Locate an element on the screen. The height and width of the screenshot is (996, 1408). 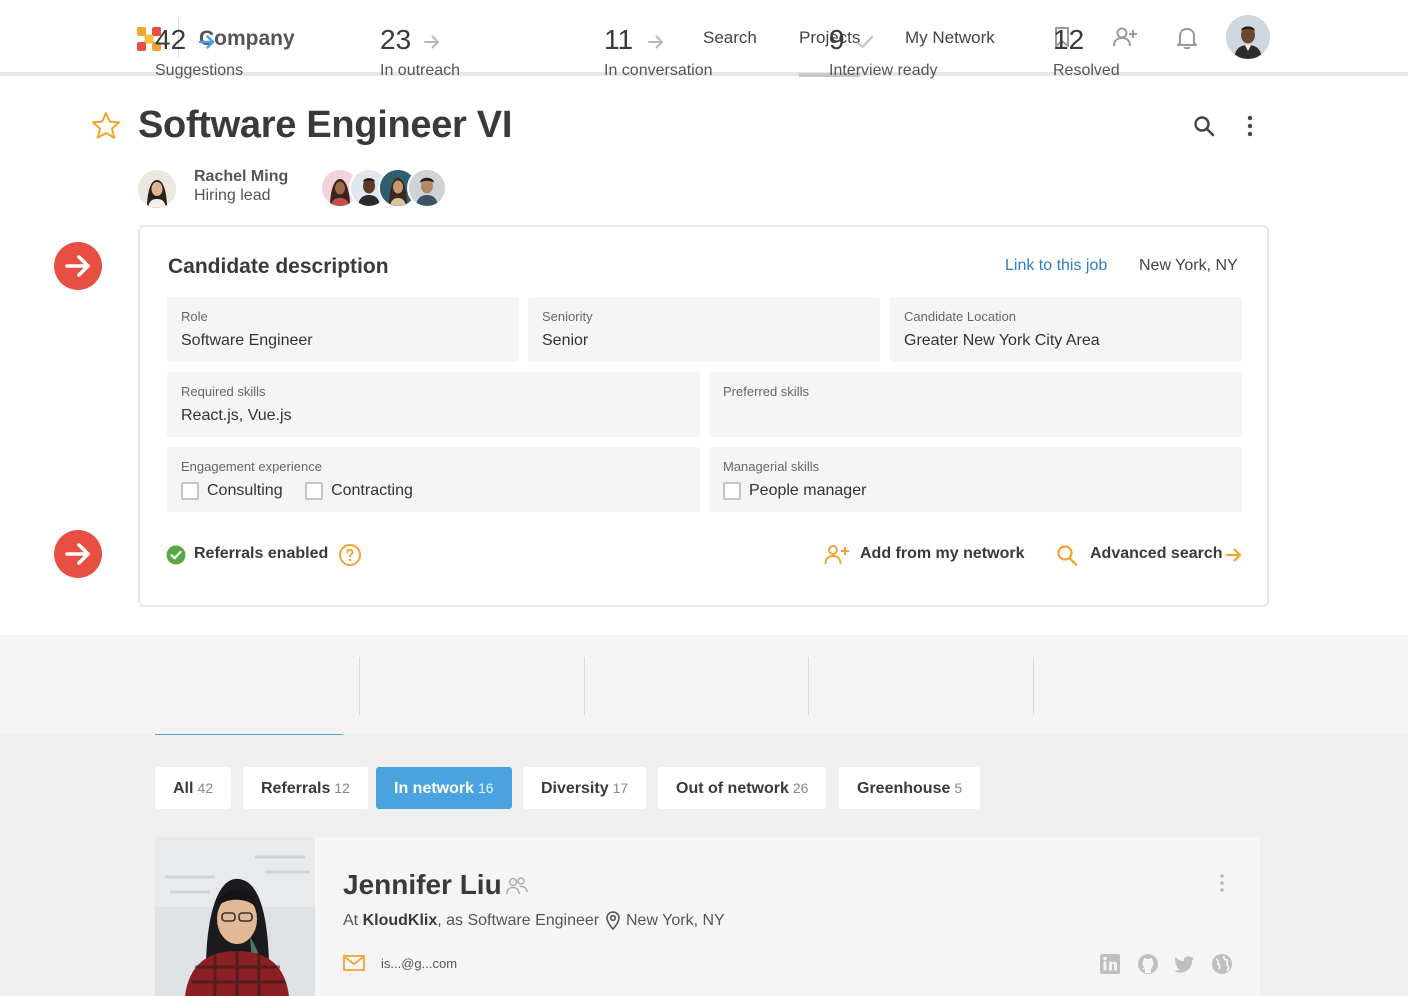
consulting-checkbox is located at coordinates (190, 491).